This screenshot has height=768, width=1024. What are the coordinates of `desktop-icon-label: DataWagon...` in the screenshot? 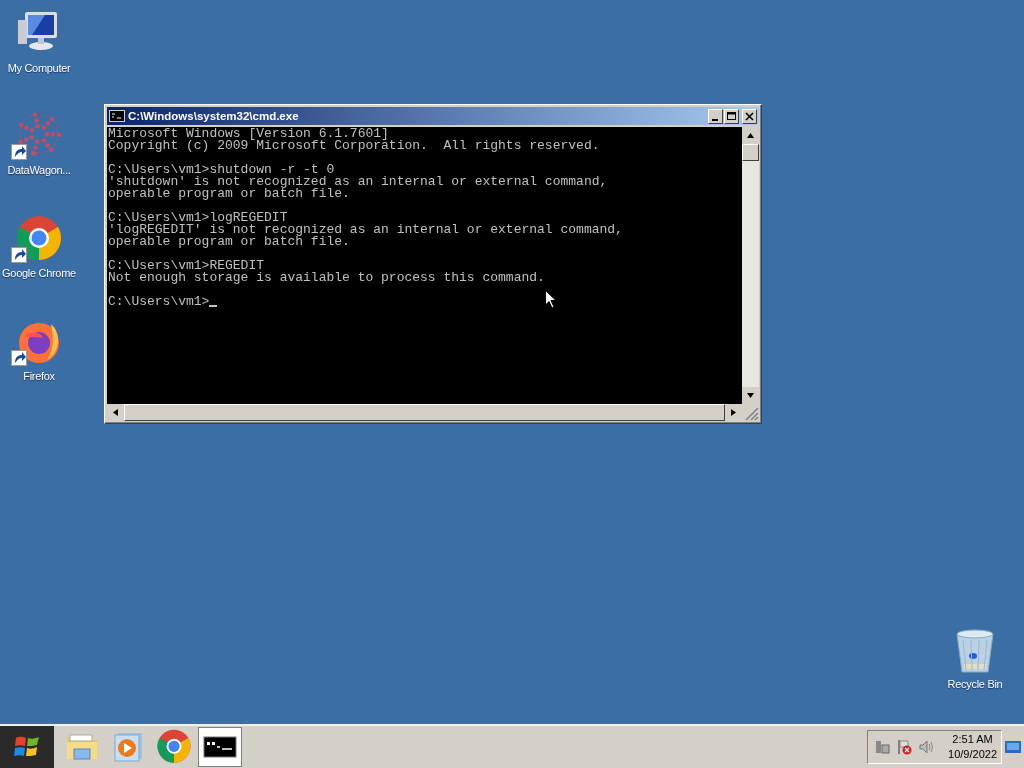 It's located at (39, 170).